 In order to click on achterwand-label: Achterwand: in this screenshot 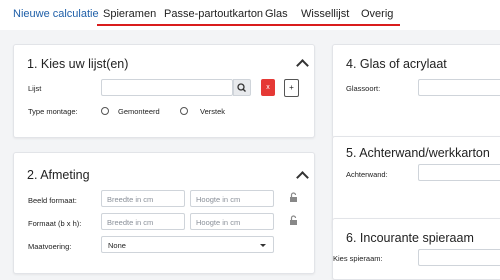, I will do `click(367, 174)`.